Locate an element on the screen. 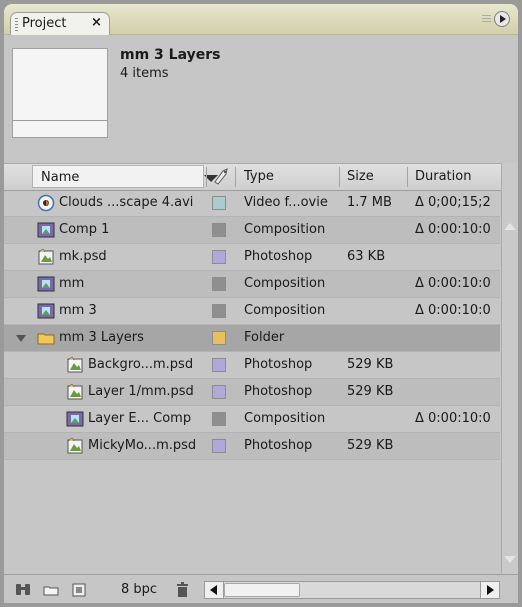  binoculars-icon is located at coordinates (23, 590).